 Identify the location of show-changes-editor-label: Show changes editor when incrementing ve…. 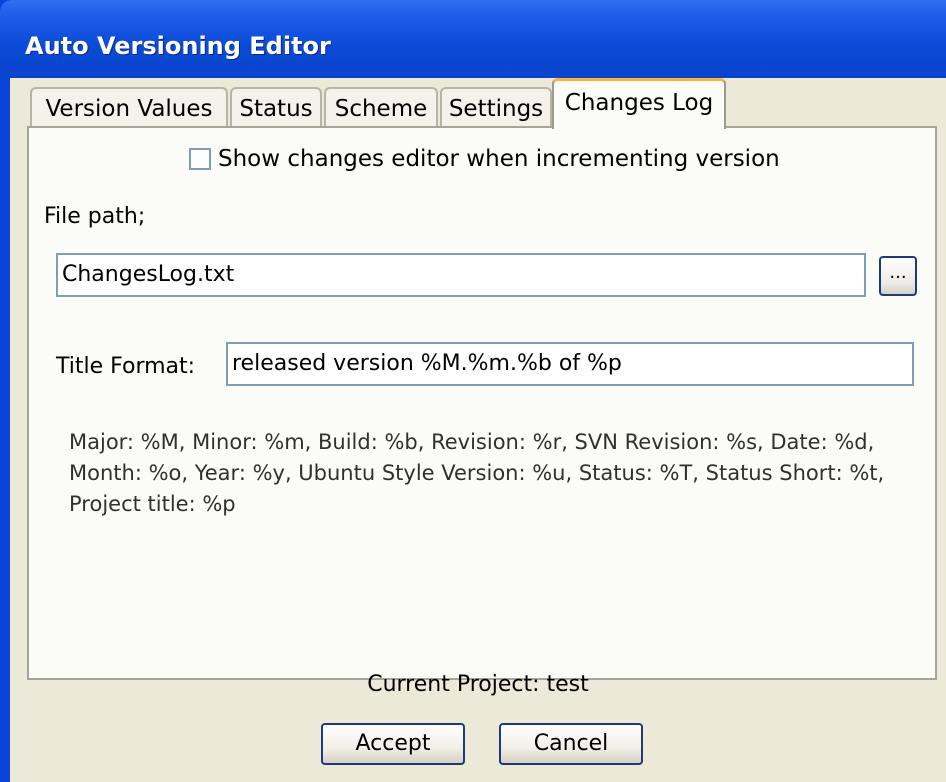
(499, 159).